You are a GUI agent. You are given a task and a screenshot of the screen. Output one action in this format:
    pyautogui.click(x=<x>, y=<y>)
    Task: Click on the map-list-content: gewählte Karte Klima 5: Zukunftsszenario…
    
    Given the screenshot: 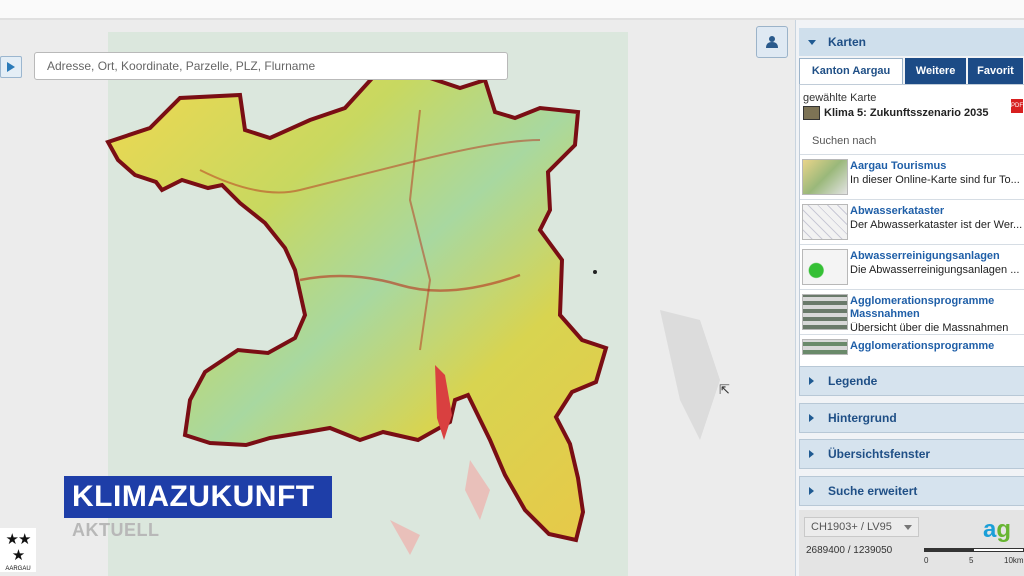 What is the action you would take?
    pyautogui.click(x=911, y=226)
    